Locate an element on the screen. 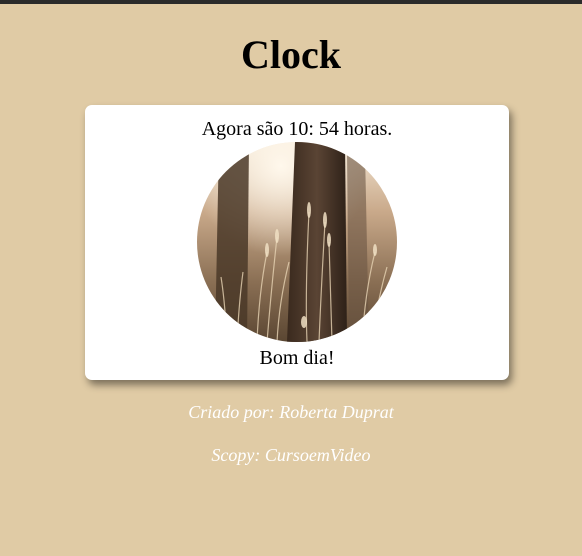 Image resolution: width=582 pixels, height=556 pixels. morning-photo is located at coordinates (297, 242).